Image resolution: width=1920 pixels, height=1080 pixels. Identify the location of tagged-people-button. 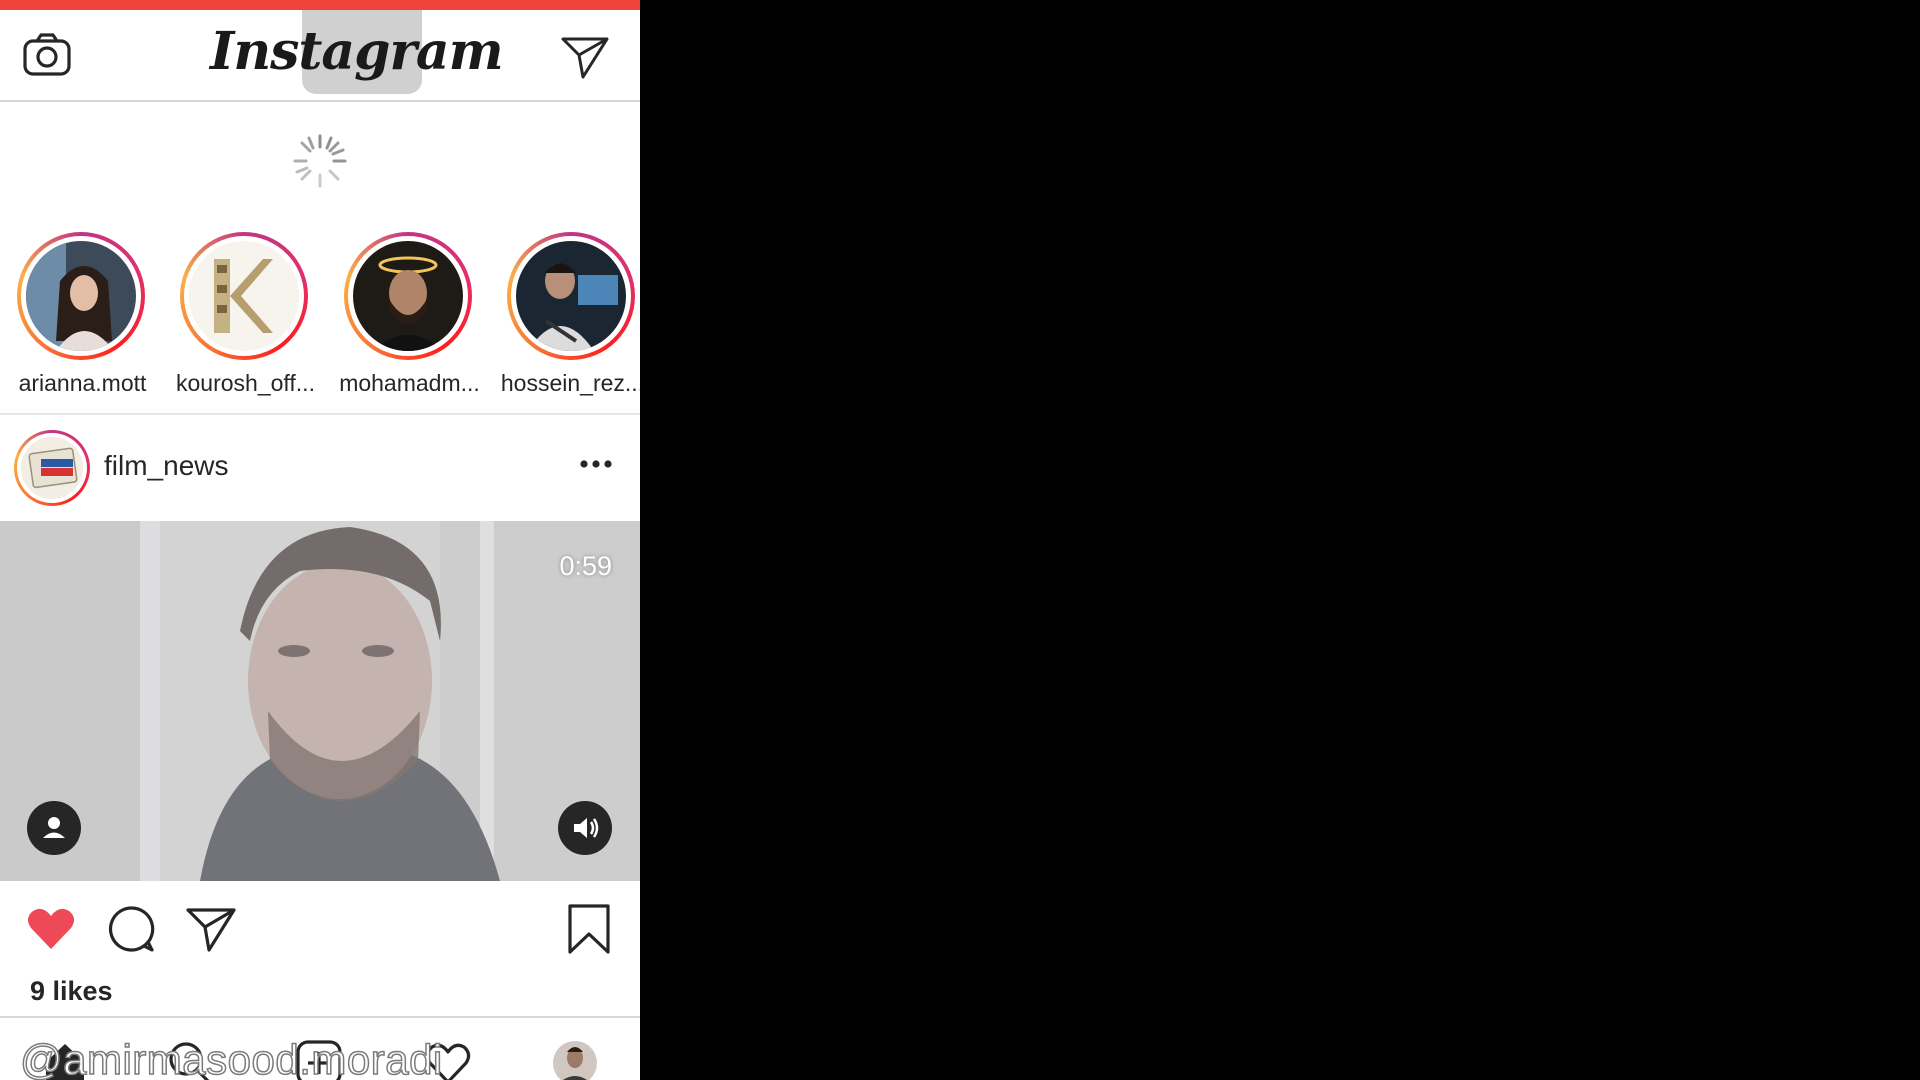
(54, 828).